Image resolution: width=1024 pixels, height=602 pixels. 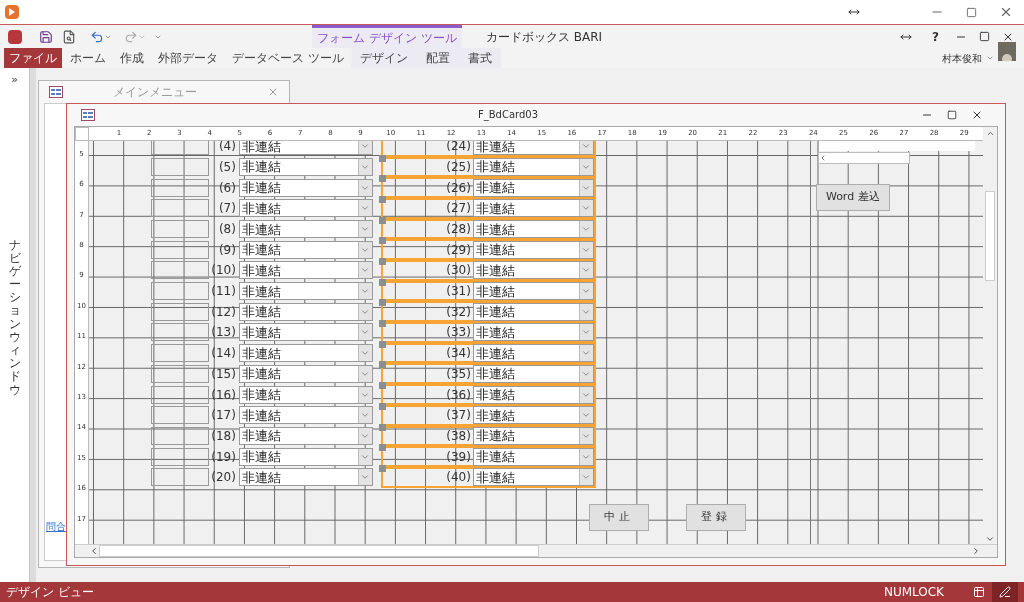 I want to click on row-label: (36), so click(x=426, y=394).